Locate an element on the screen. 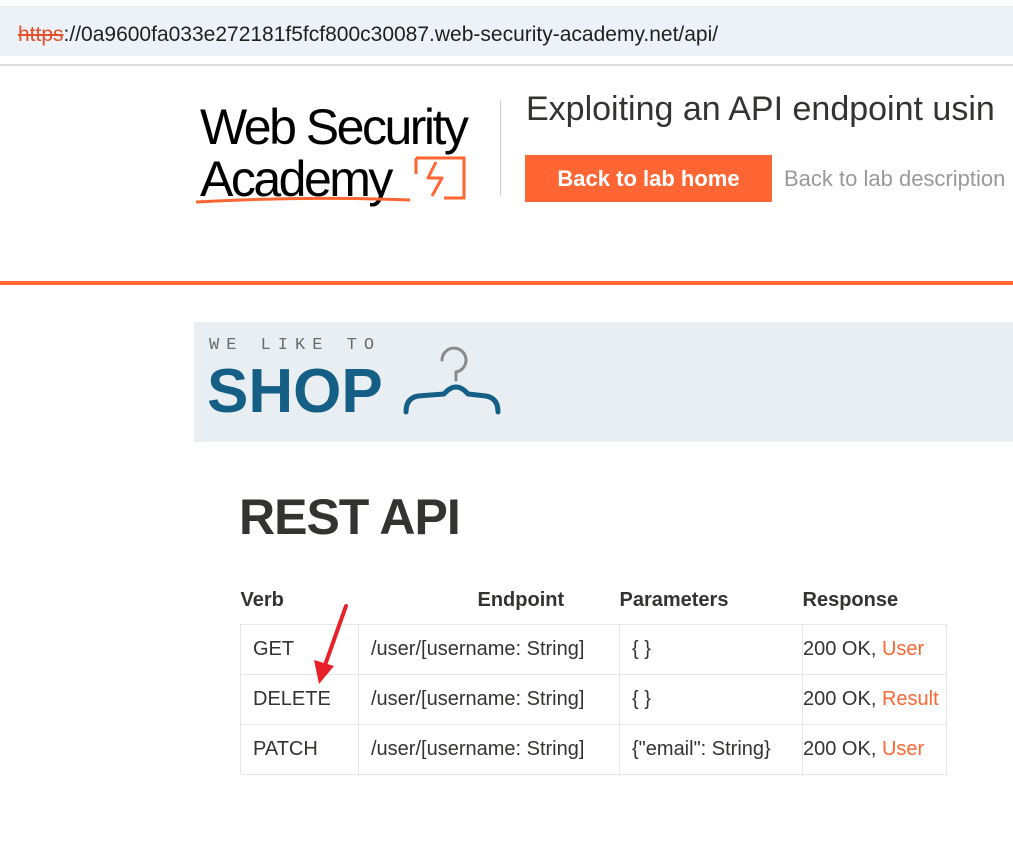  shop-banner: WE LIKE TO SHOP is located at coordinates (603, 382).